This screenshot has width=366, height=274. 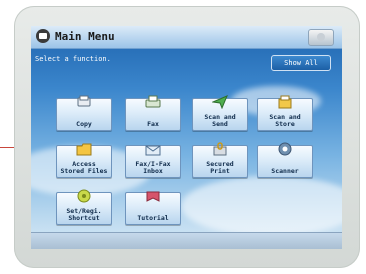 I want to click on folder-icon, so click(x=84, y=149).